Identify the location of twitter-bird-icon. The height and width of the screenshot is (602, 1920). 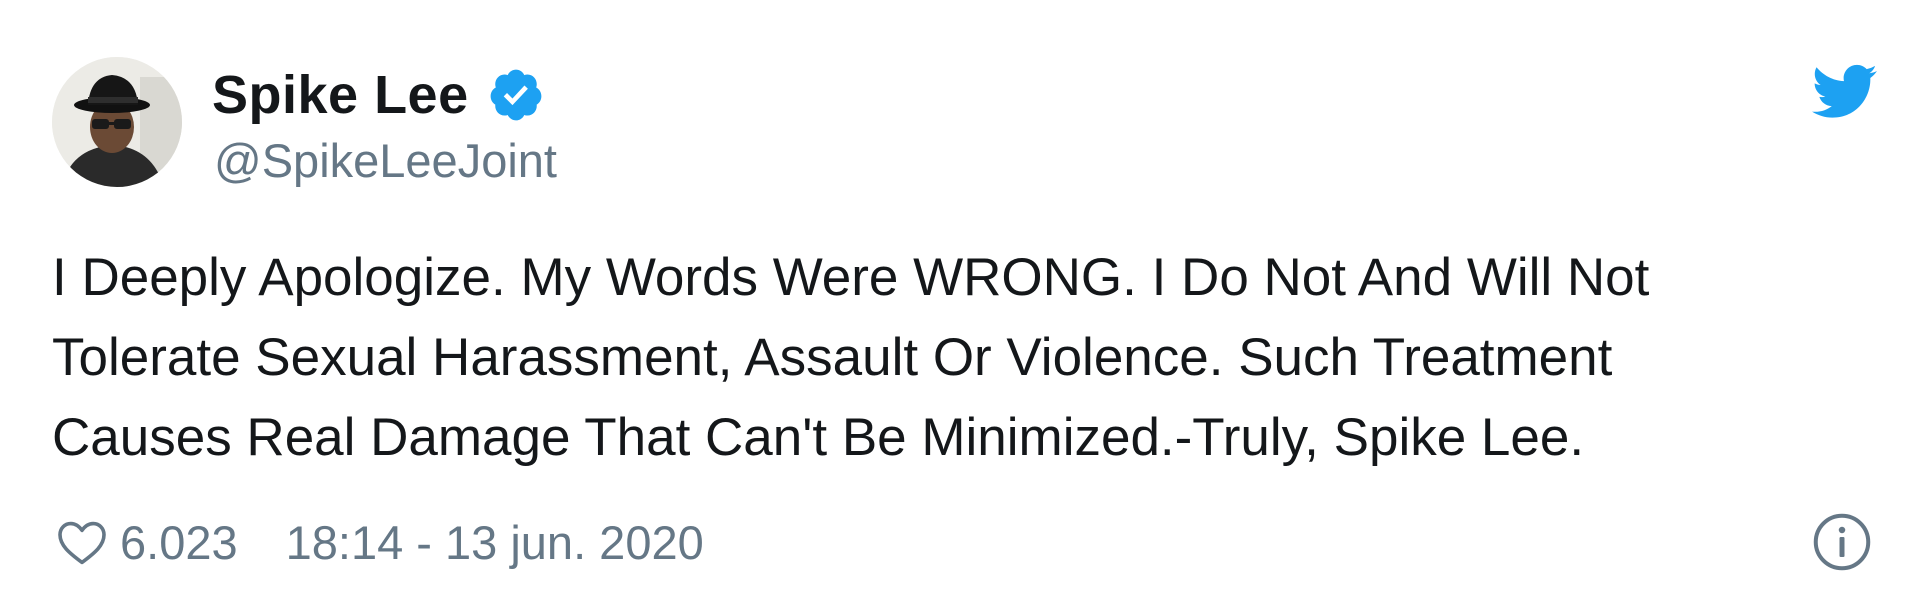
(1845, 92).